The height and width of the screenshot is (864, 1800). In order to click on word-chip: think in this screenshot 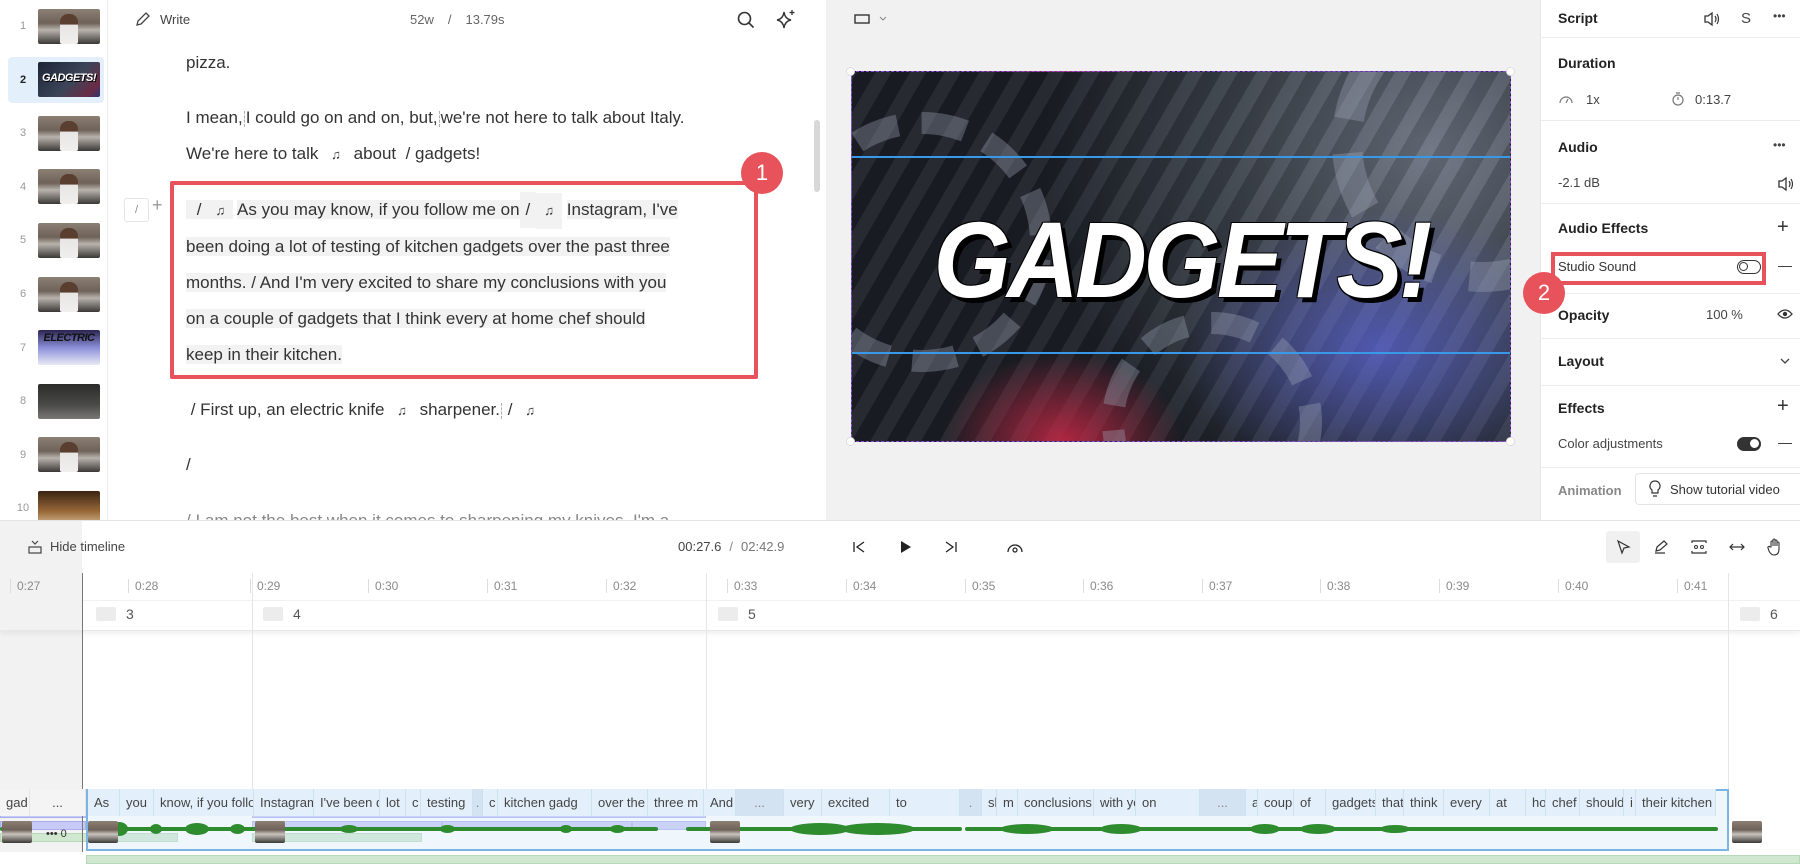, I will do `click(1424, 802)`.